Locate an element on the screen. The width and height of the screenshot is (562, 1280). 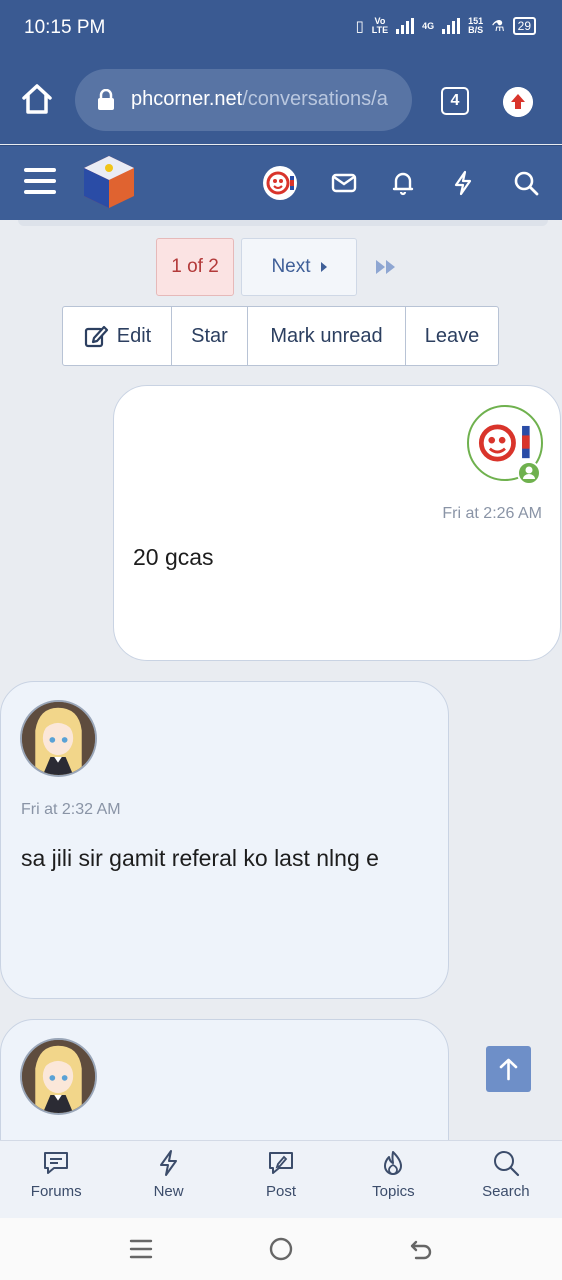
nav-forums-label: Forums is located at coordinates (56, 1191).